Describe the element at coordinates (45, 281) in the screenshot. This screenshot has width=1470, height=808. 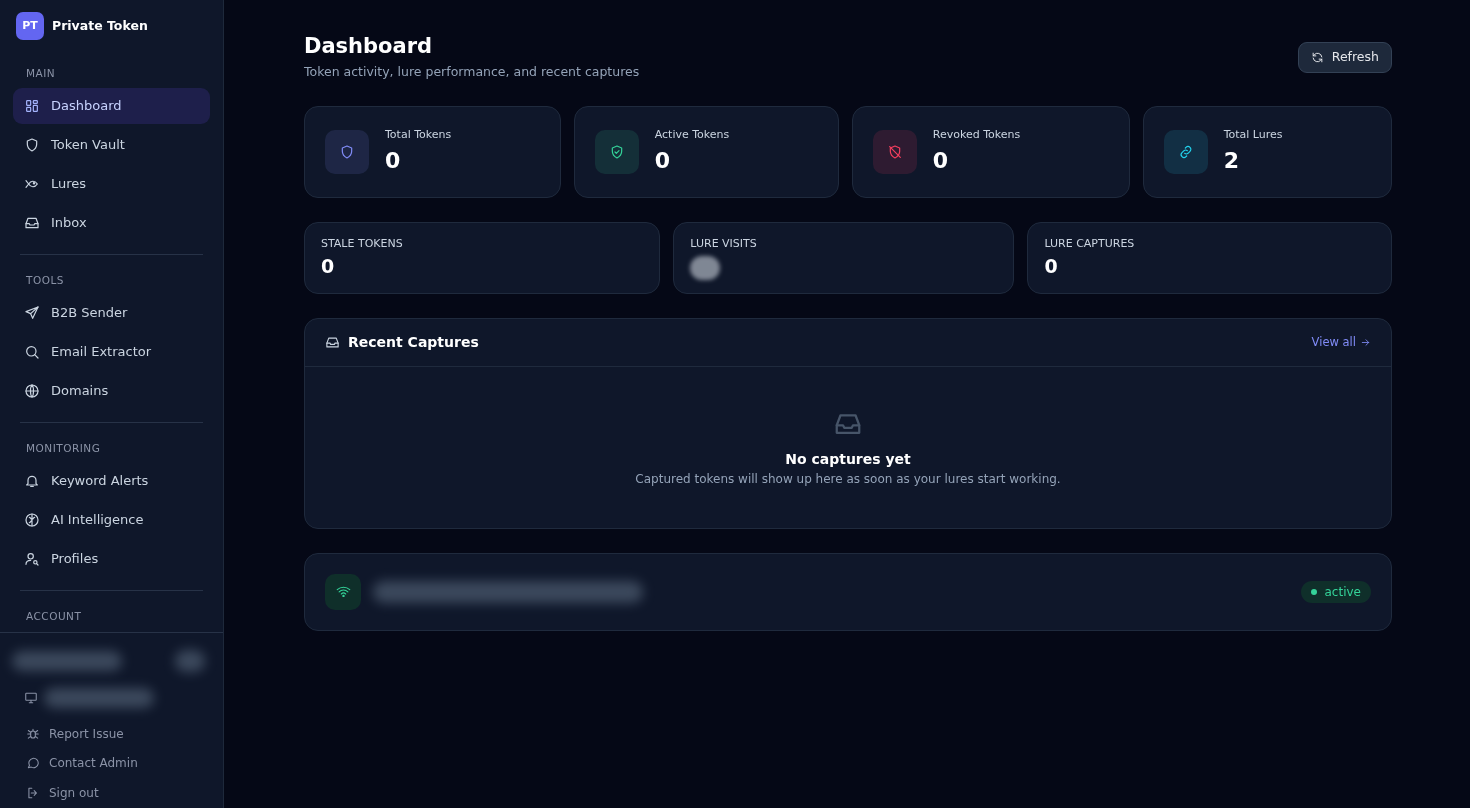
I see `section-heading: TOOLS` at that location.